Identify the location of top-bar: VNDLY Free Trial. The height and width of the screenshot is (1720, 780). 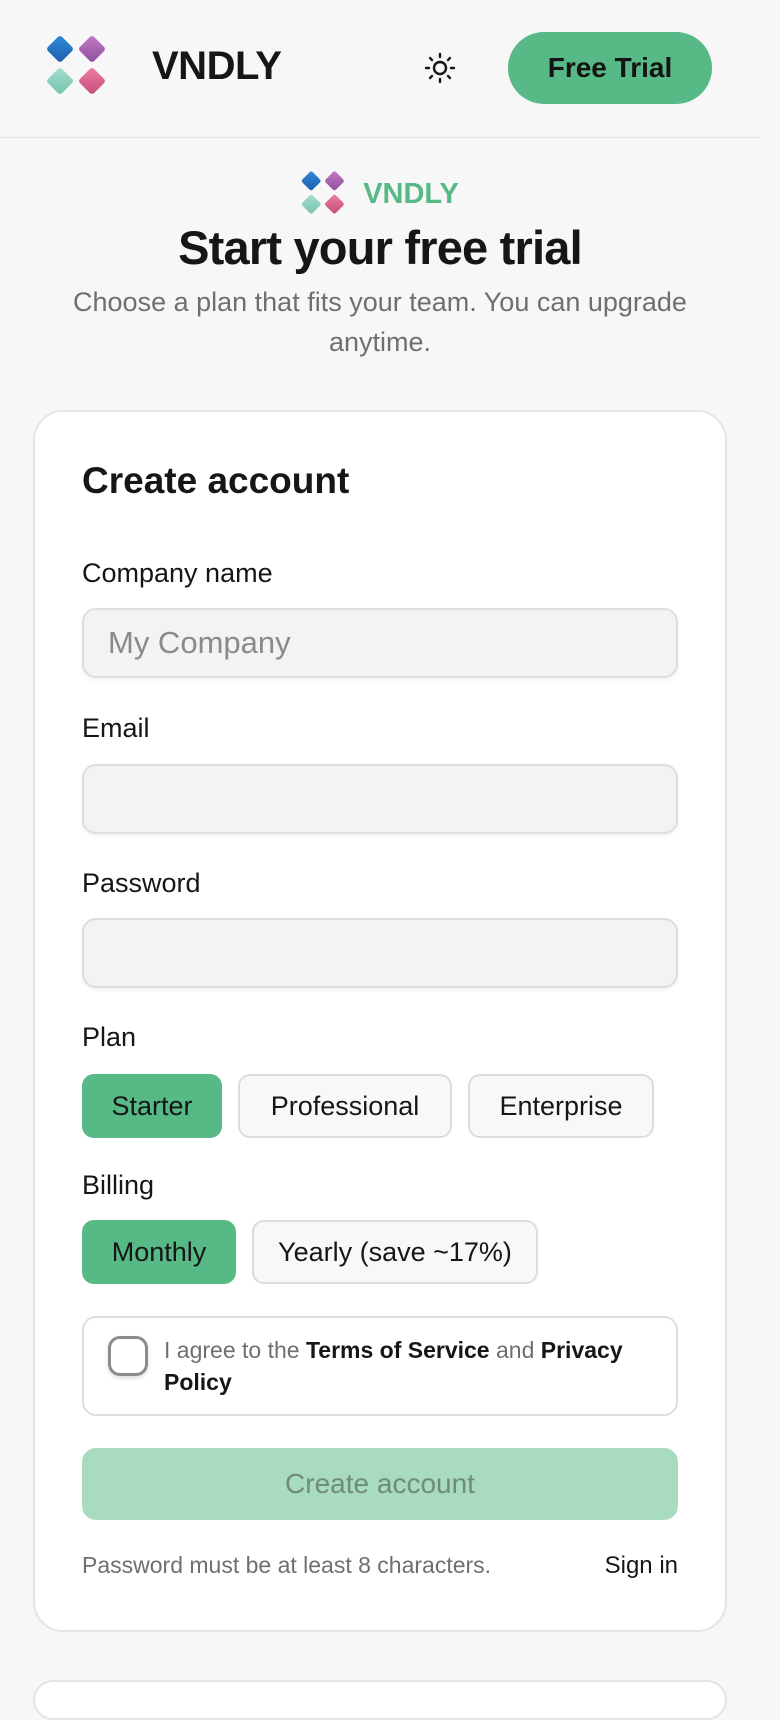
(380, 69).